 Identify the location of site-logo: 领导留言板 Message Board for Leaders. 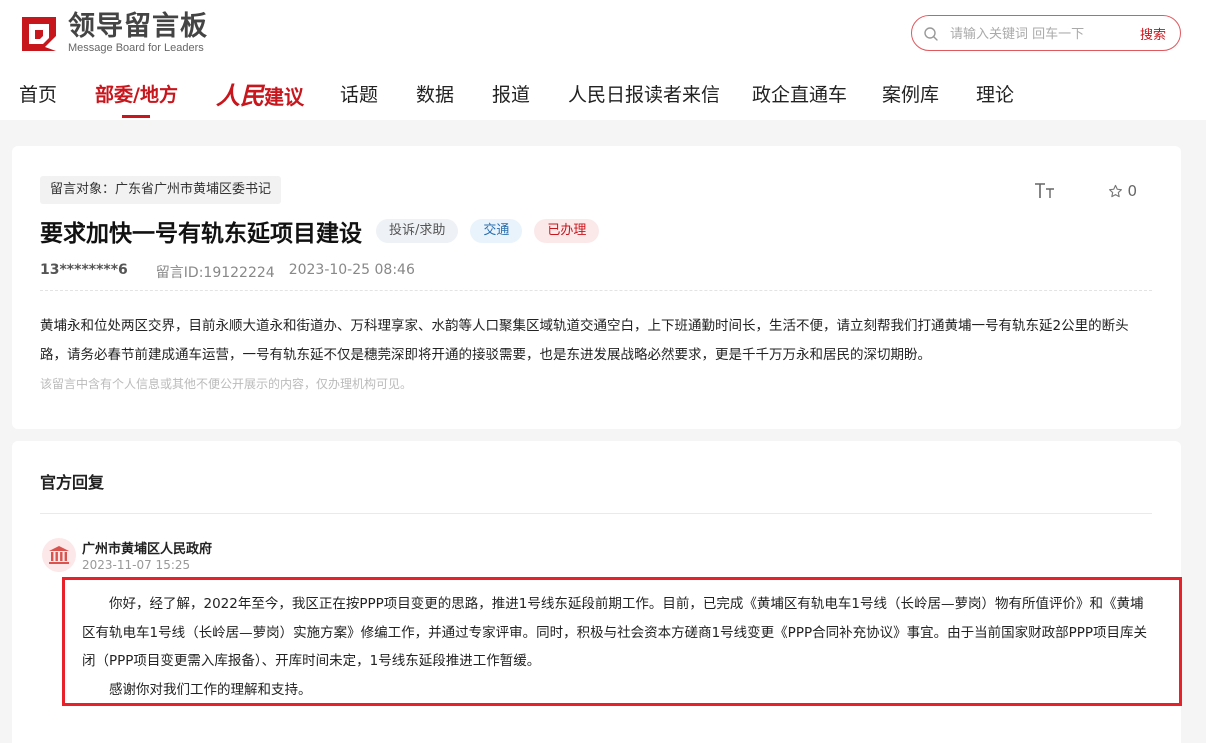
(113, 33).